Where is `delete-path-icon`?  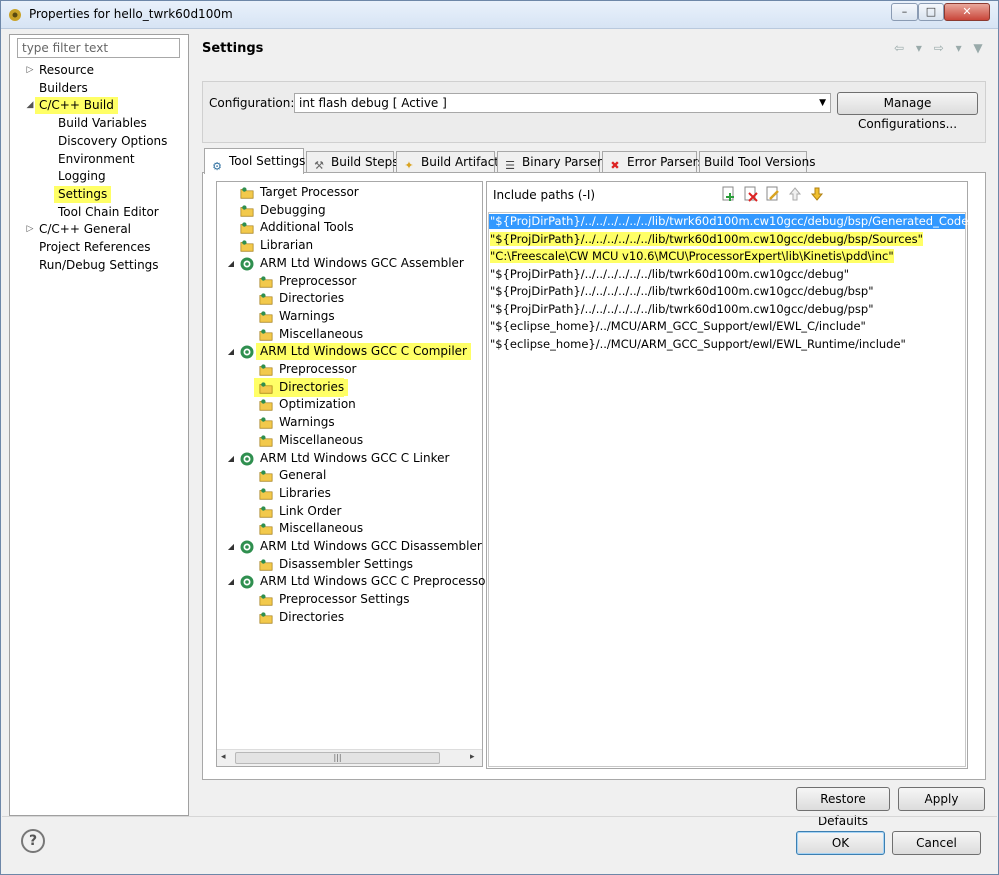
delete-path-icon is located at coordinates (751, 194).